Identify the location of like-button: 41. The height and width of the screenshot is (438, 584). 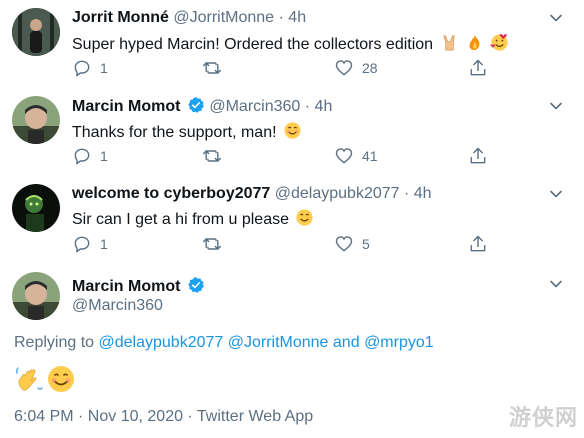
(356, 156).